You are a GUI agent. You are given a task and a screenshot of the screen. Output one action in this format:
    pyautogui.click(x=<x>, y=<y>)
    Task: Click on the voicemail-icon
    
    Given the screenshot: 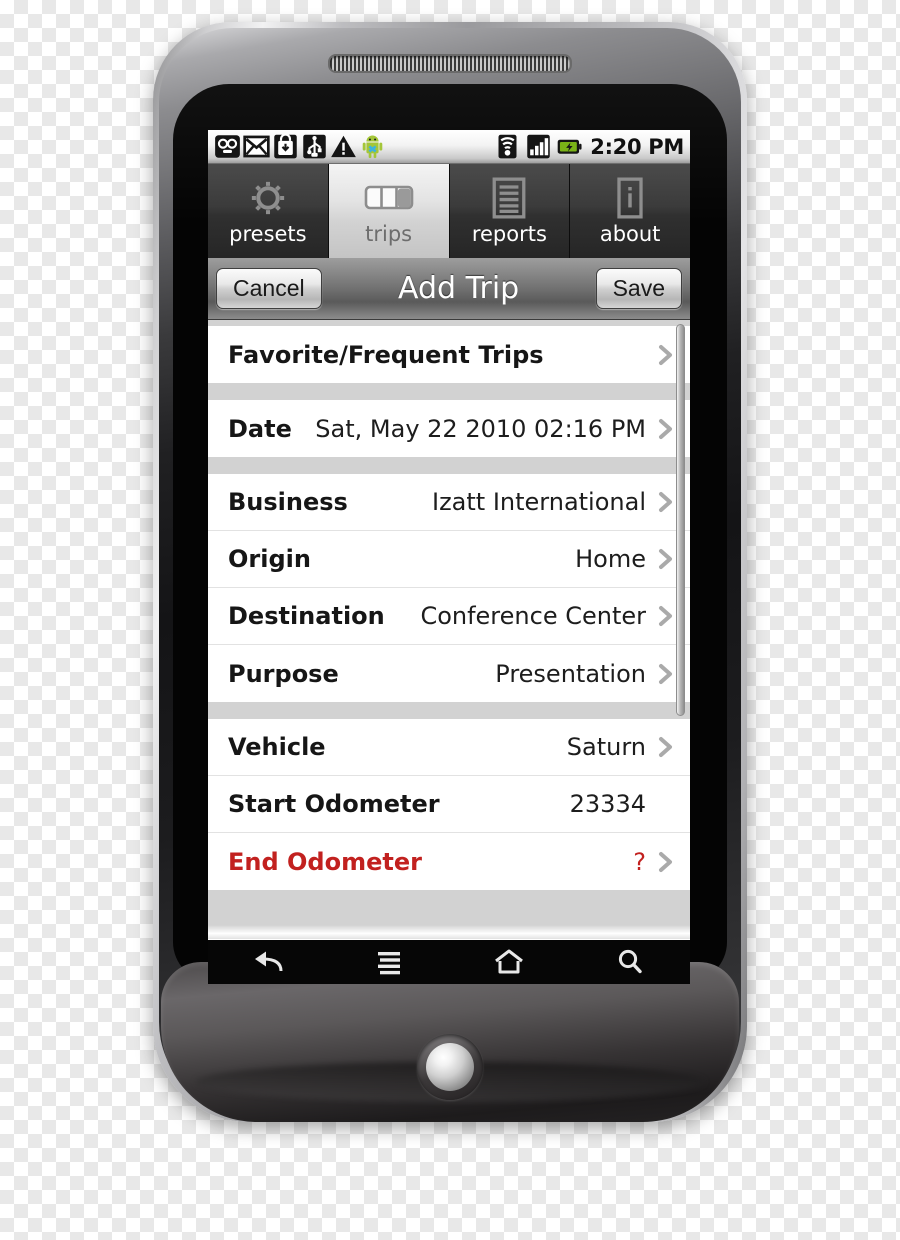 What is the action you would take?
    pyautogui.click(x=227, y=146)
    